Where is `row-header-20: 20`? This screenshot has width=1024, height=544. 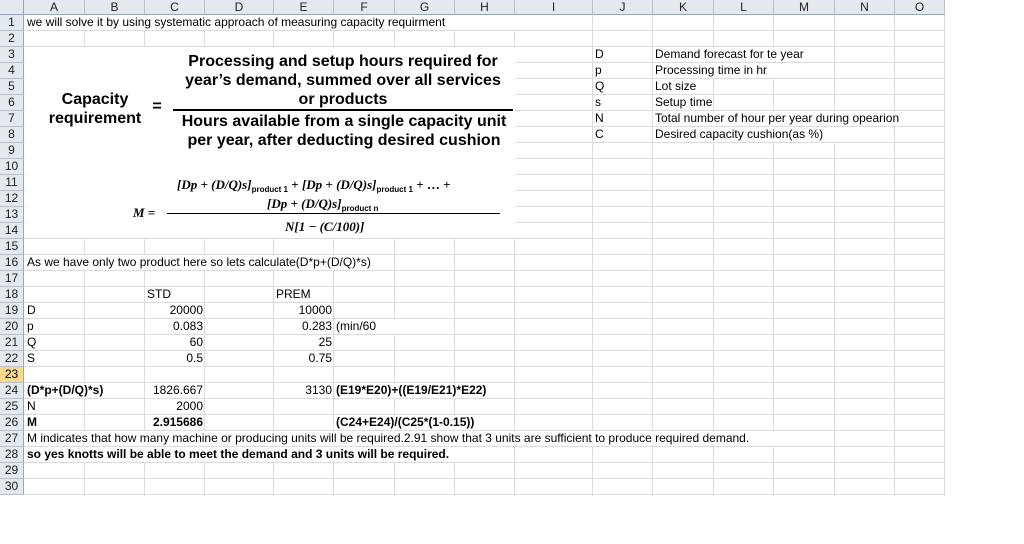
row-header-20: 20 is located at coordinates (12, 327).